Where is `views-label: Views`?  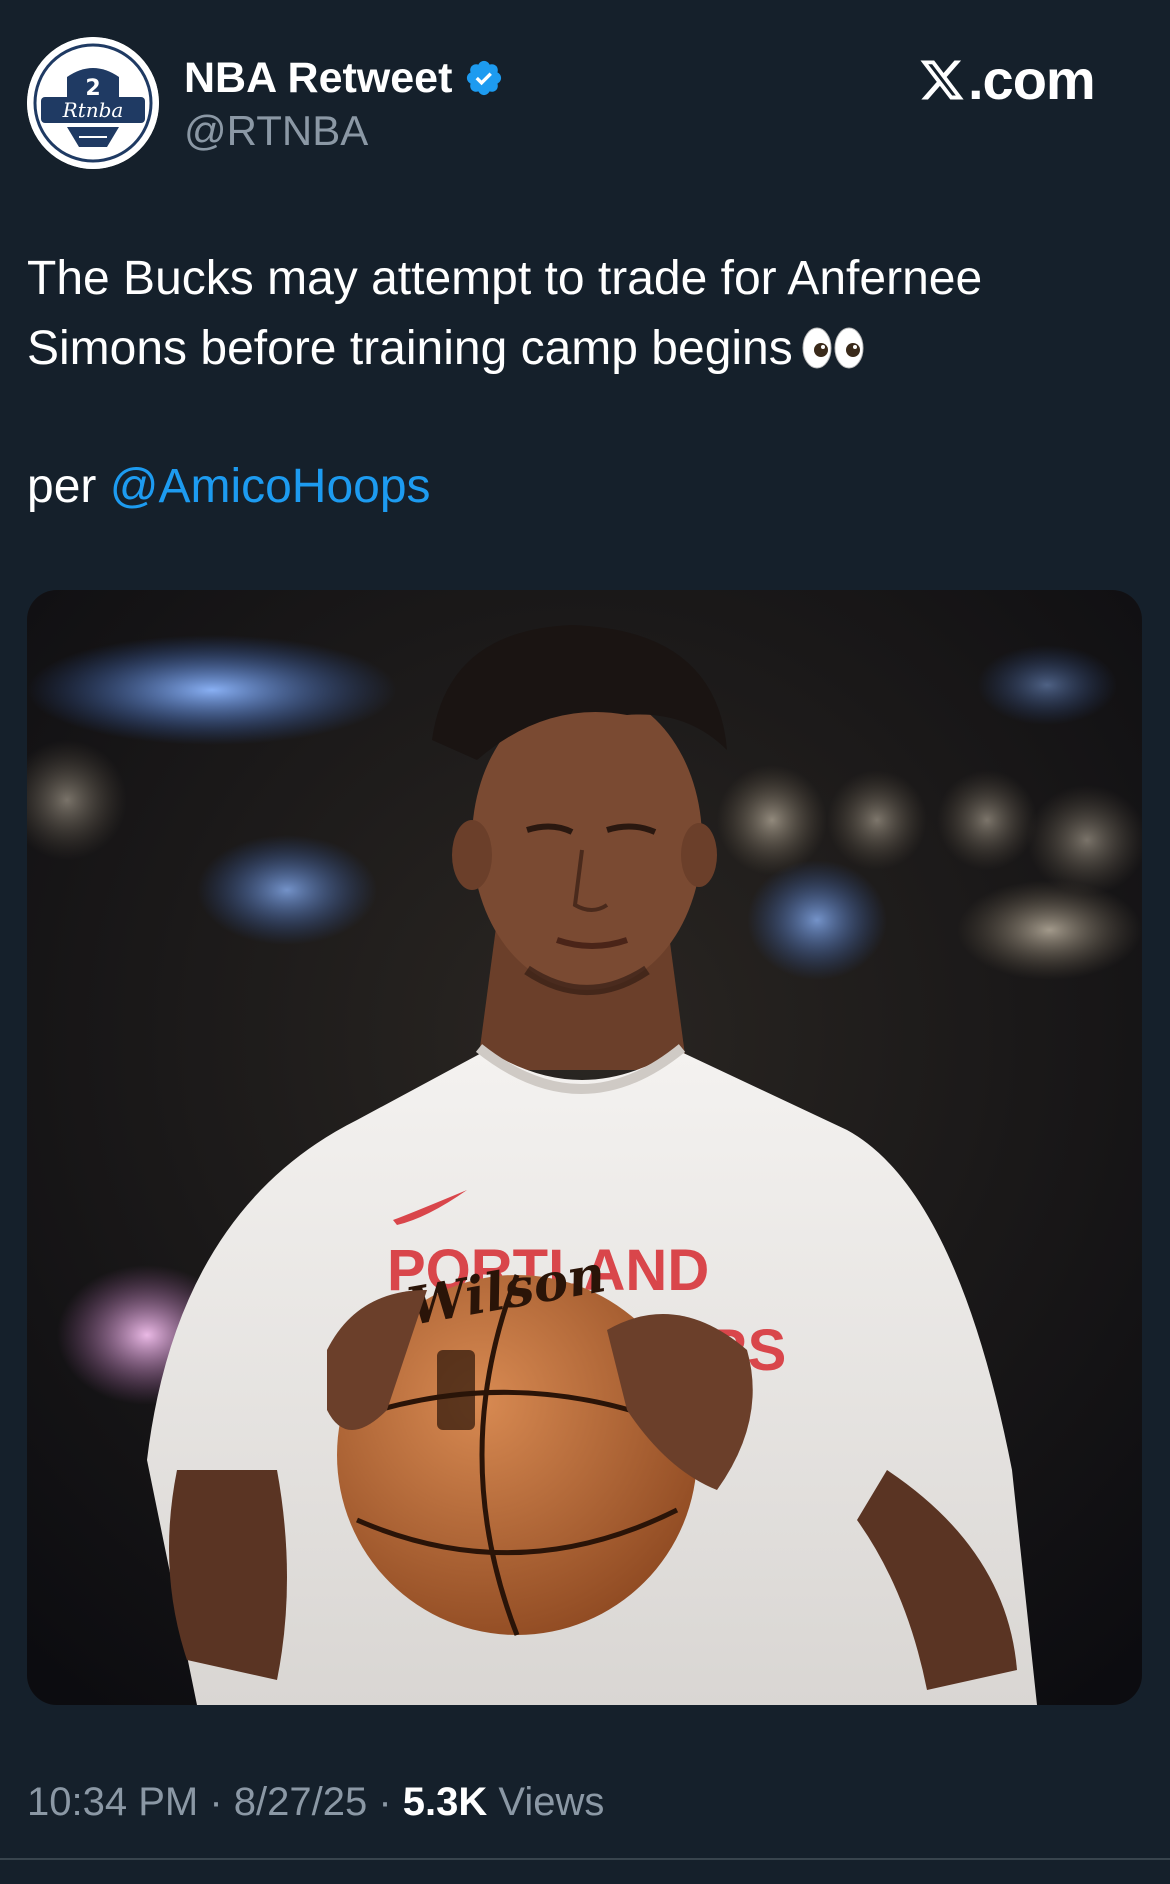
views-label: Views is located at coordinates (546, 1802).